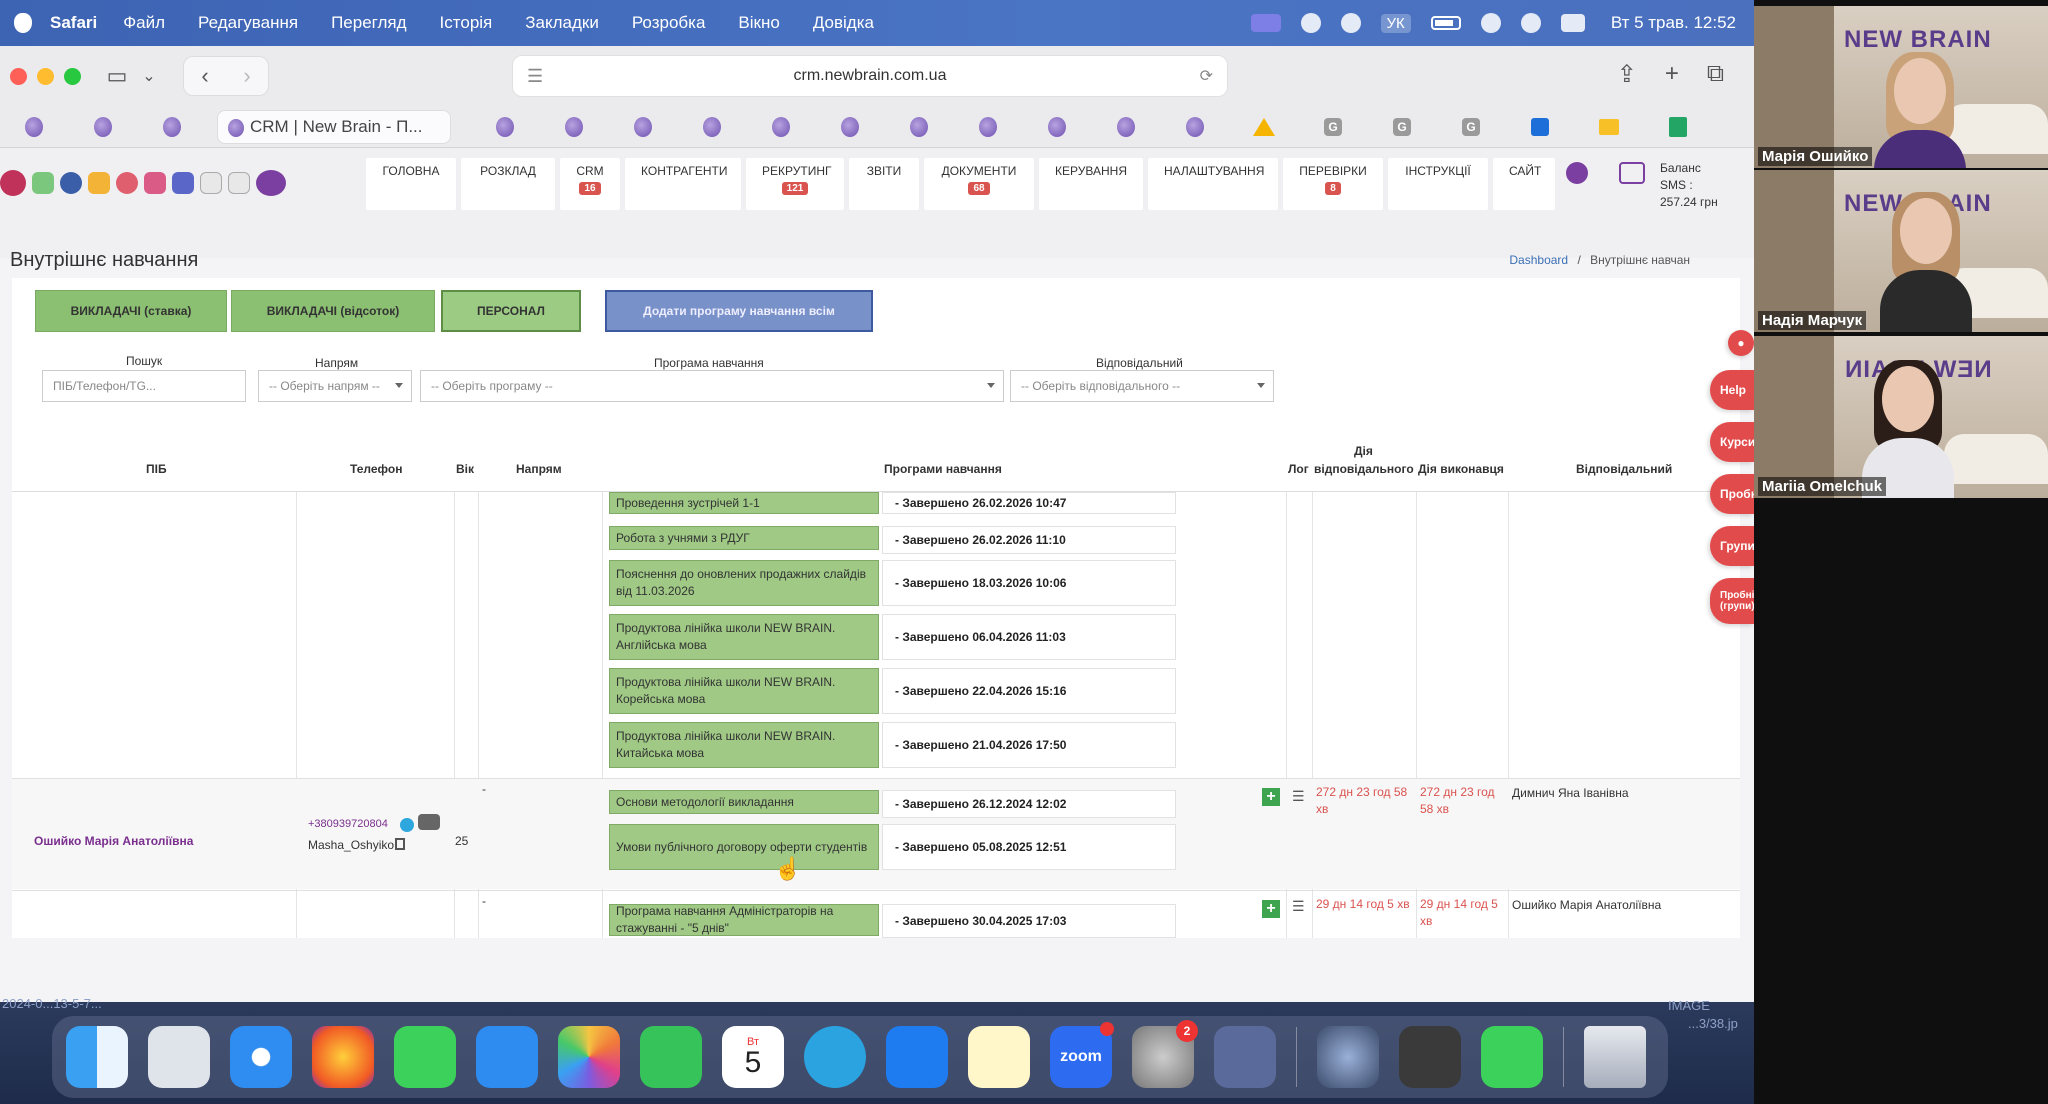 The height and width of the screenshot is (1104, 2048). What do you see at coordinates (1732, 546) in the screenshot?
I see `side-tab-groups: Групи` at bounding box center [1732, 546].